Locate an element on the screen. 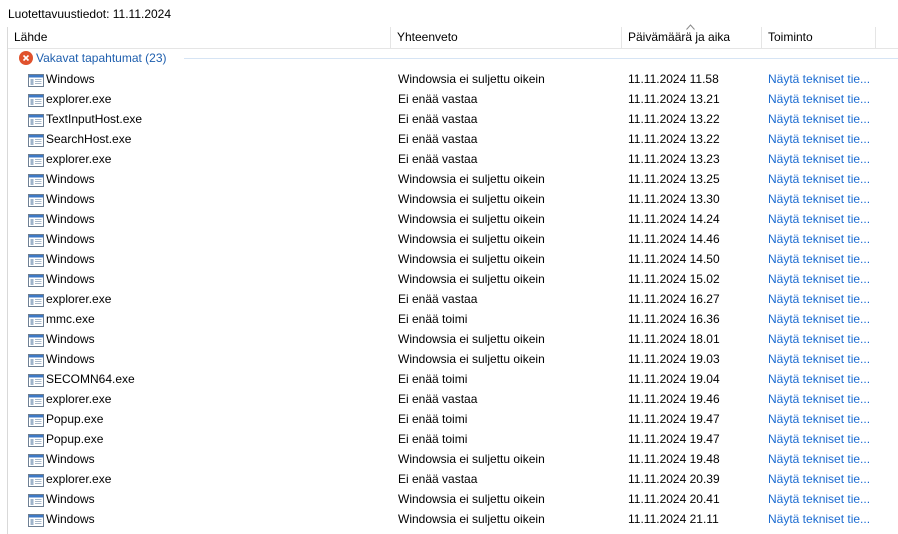 The height and width of the screenshot is (534, 898). column-header-action: Toiminto is located at coordinates (819, 37).